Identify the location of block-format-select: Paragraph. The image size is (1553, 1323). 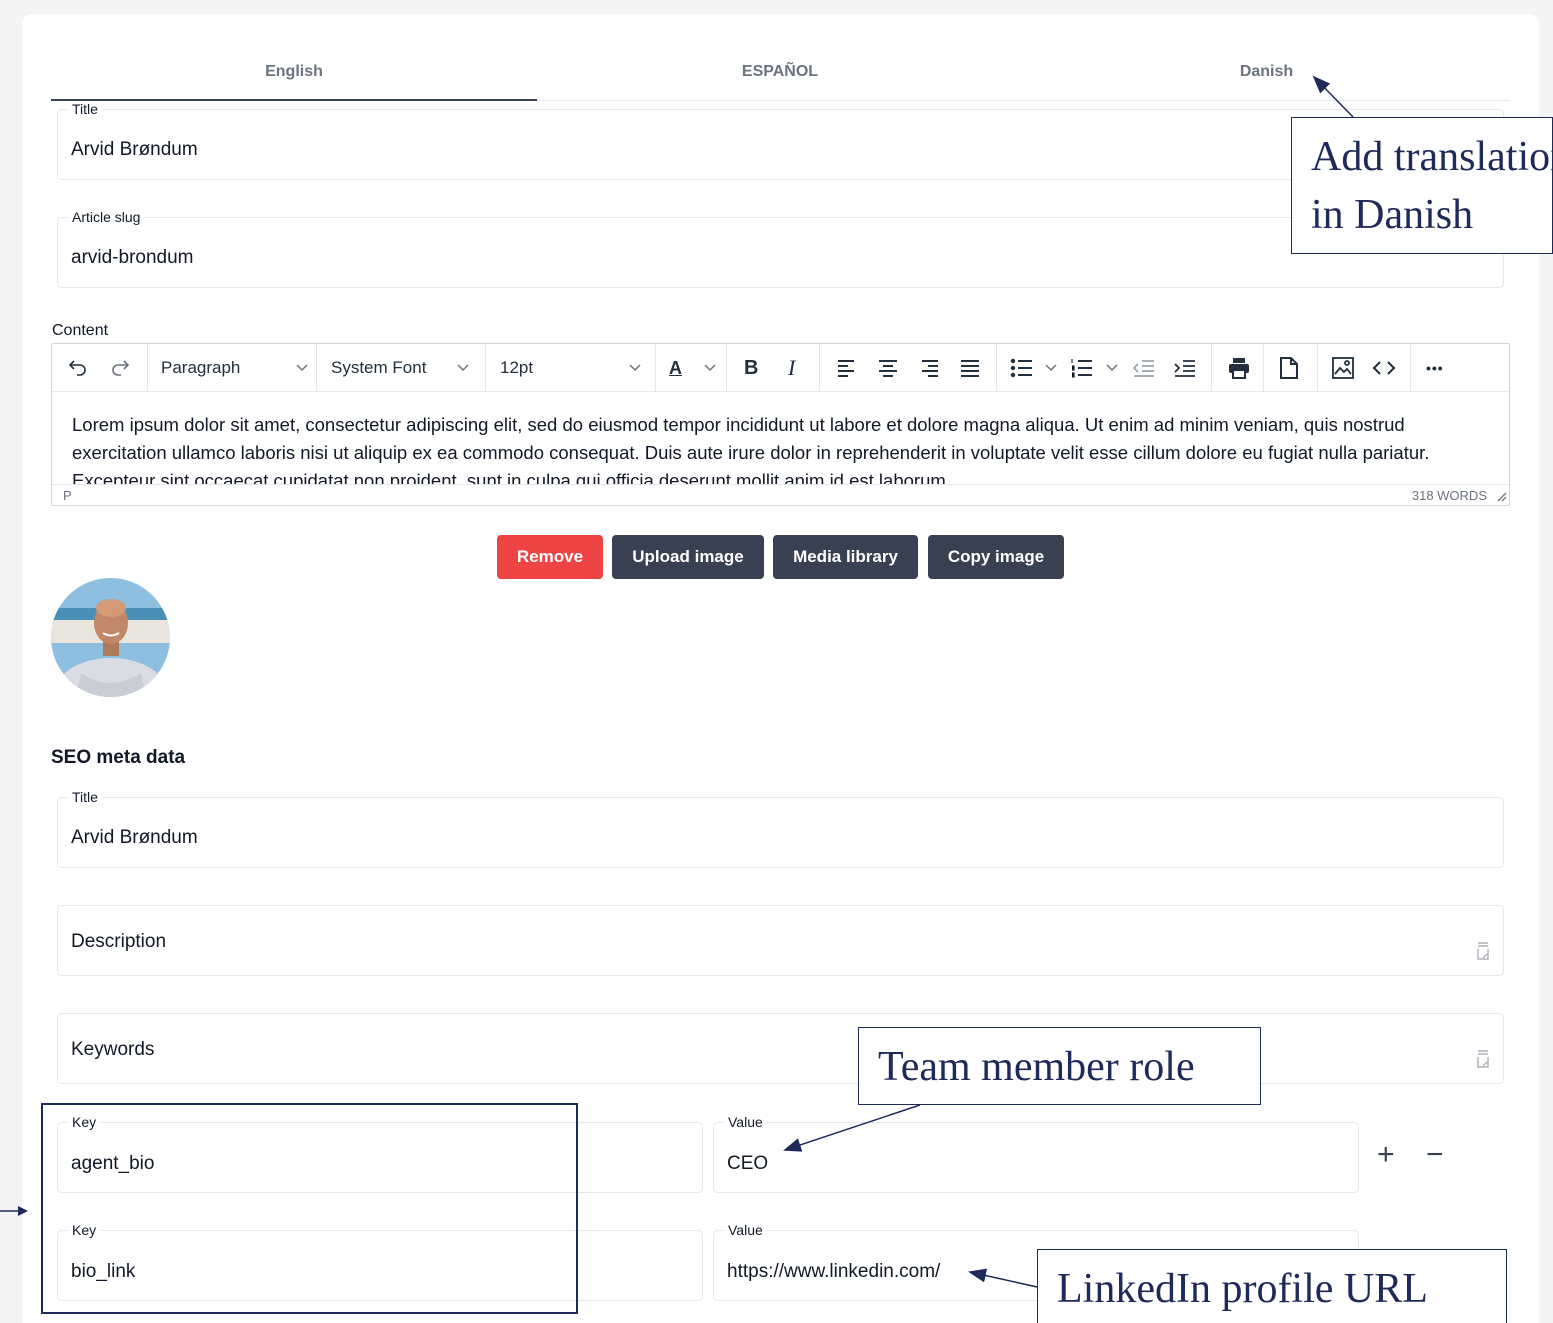
(235, 368).